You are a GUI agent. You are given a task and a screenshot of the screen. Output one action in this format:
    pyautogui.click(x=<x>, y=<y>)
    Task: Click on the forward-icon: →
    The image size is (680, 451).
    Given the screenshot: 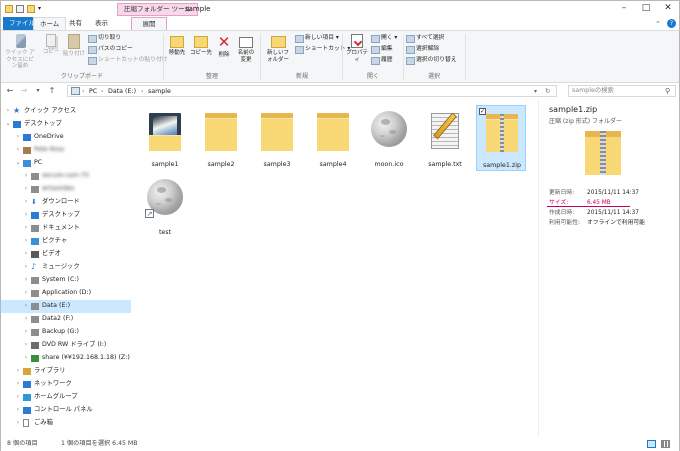 What is the action you would take?
    pyautogui.click(x=24, y=91)
    